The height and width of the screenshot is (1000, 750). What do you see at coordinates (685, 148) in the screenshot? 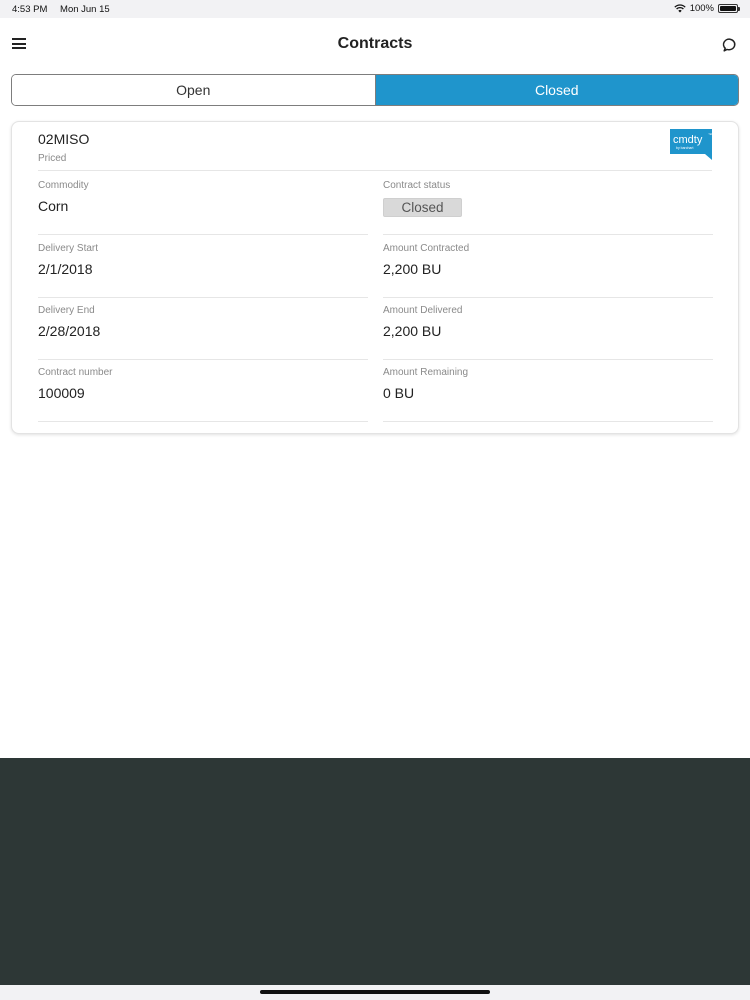
I see `svg-text: by barchart` at bounding box center [685, 148].